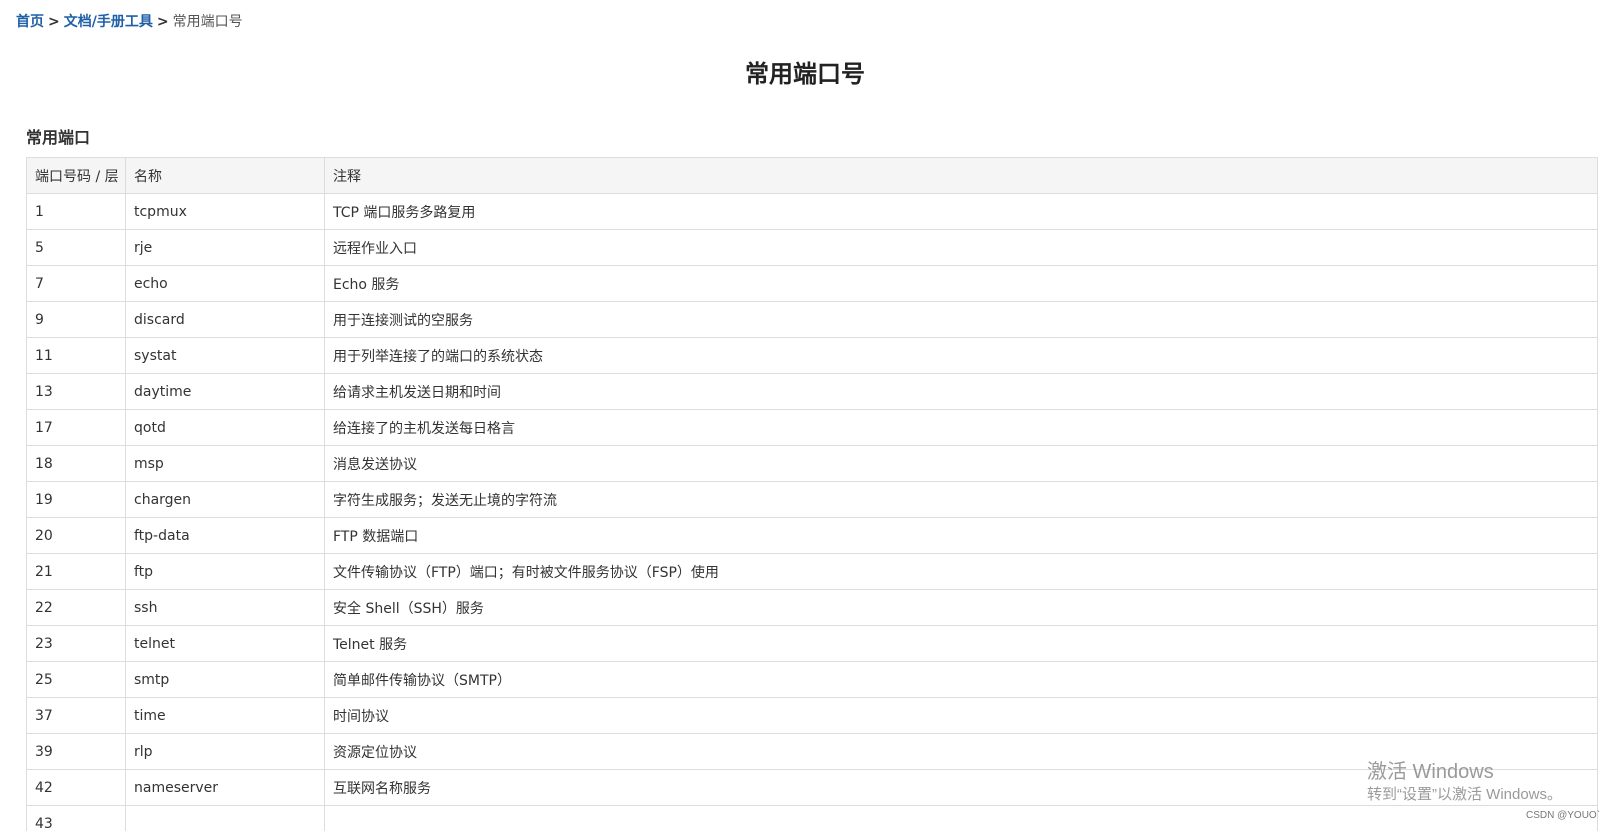 Image resolution: width=1610 pixels, height=831 pixels. I want to click on breadcrumb-current: 常用端口号, so click(207, 22).